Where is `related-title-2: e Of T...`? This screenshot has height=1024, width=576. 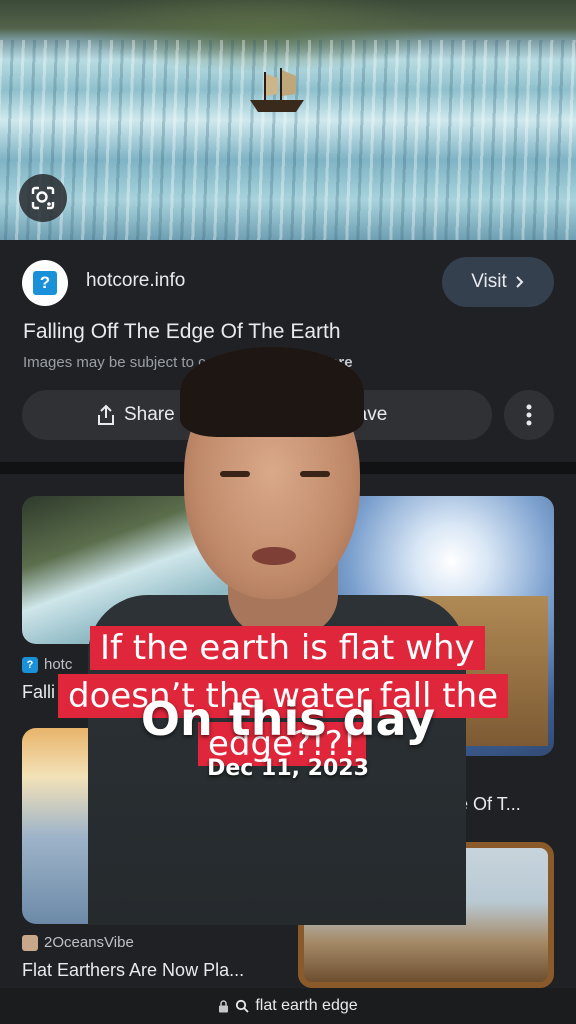
related-title-2: e Of T... is located at coordinates (489, 804).